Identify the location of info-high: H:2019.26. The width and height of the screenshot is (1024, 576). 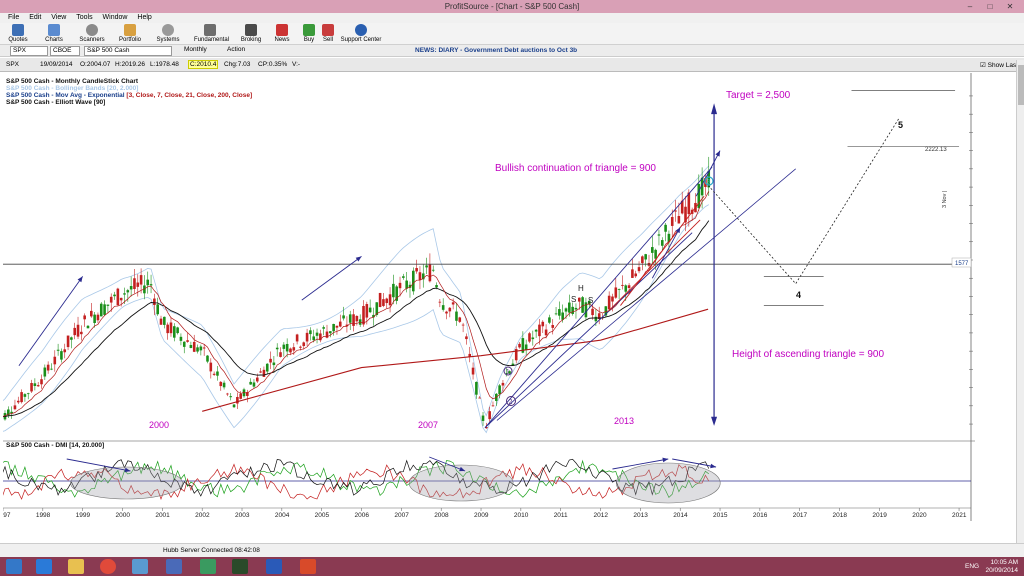
(130, 64).